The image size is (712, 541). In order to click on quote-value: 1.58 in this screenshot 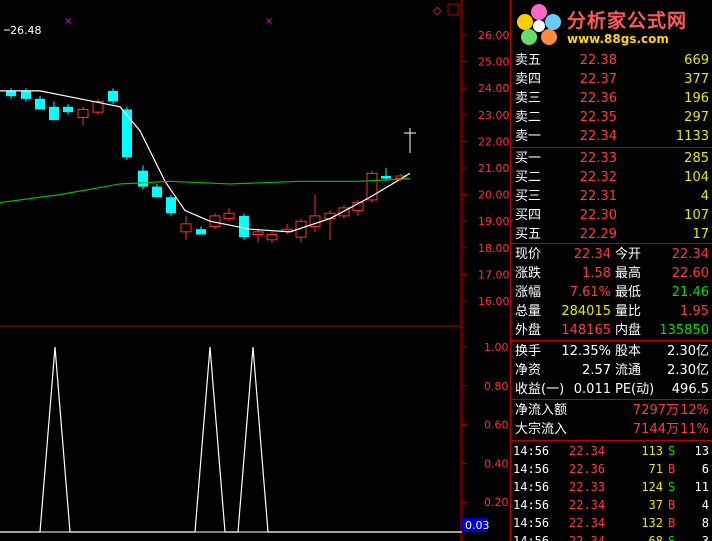, I will do `click(596, 273)`.